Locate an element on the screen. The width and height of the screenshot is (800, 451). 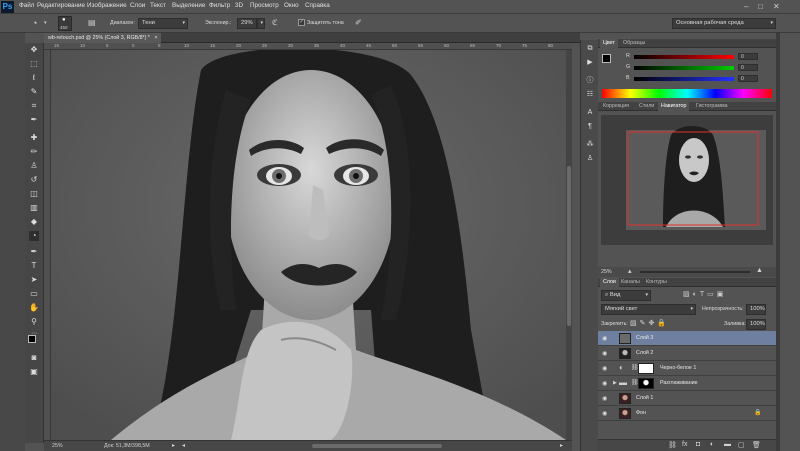
foreground-swatch is located at coordinates (606, 58).